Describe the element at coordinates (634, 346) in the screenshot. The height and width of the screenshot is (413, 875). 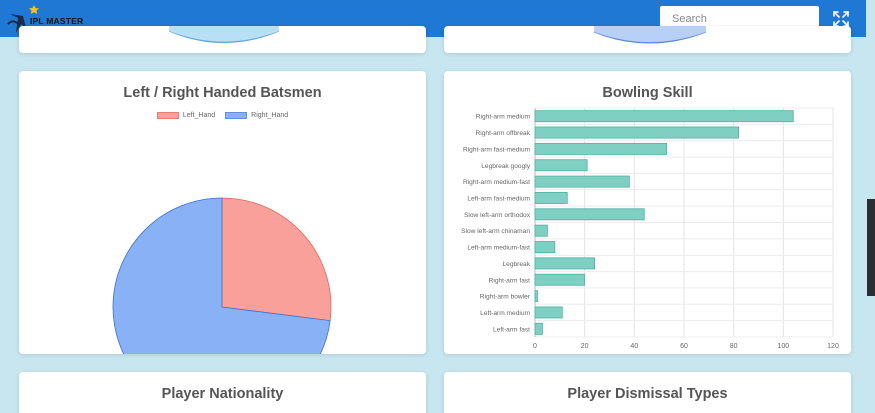
I see `x-tick-label: 40` at that location.